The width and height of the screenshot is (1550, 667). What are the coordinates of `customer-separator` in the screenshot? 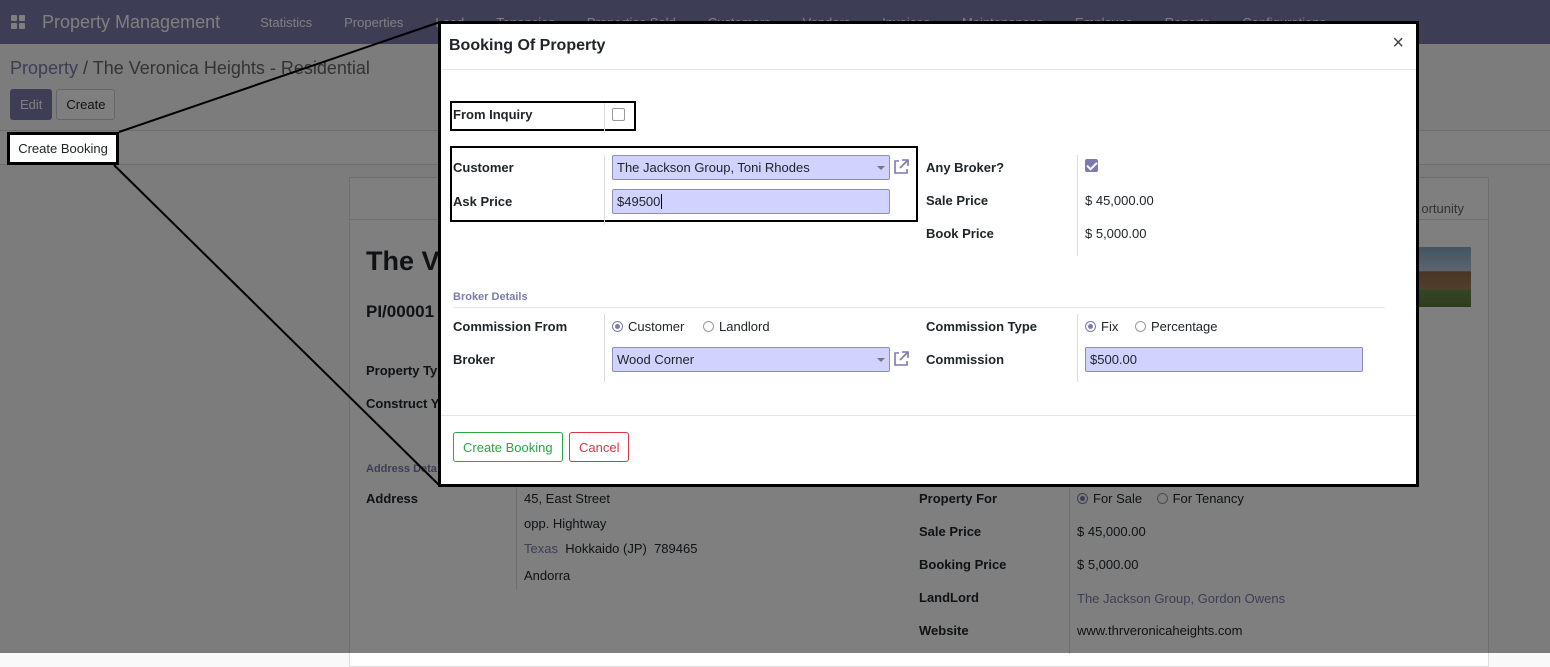 It's located at (604, 190).